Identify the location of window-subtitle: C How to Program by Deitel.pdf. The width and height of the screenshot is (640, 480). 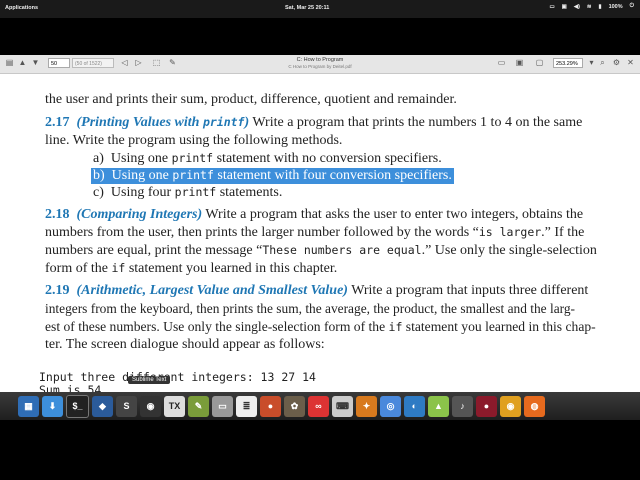
(320, 66).